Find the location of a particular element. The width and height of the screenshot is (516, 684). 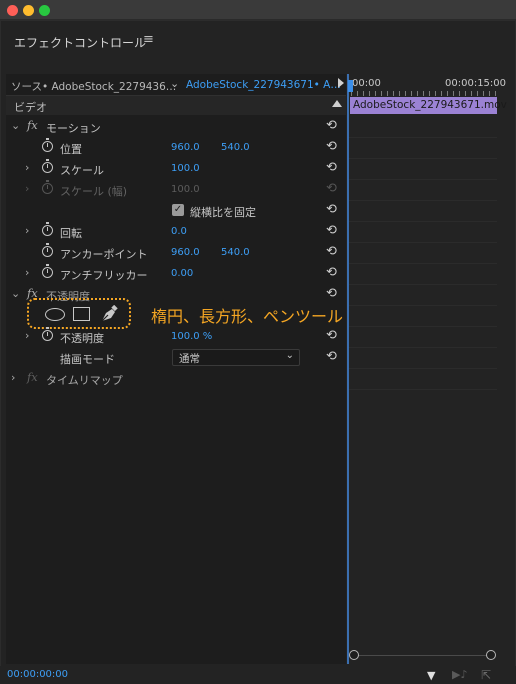

ruler-end-time: 00:00:15:00 is located at coordinates (476, 83).